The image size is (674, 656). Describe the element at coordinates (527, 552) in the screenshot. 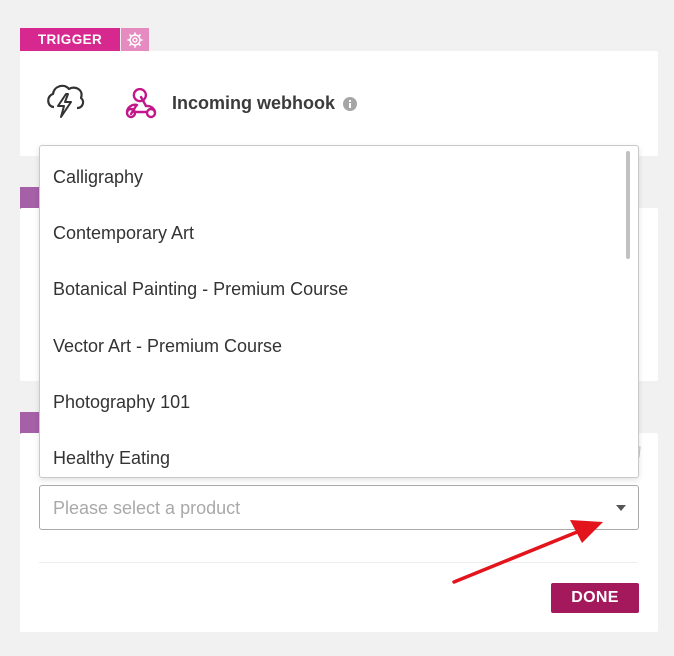

I see `annotation-arrow` at that location.